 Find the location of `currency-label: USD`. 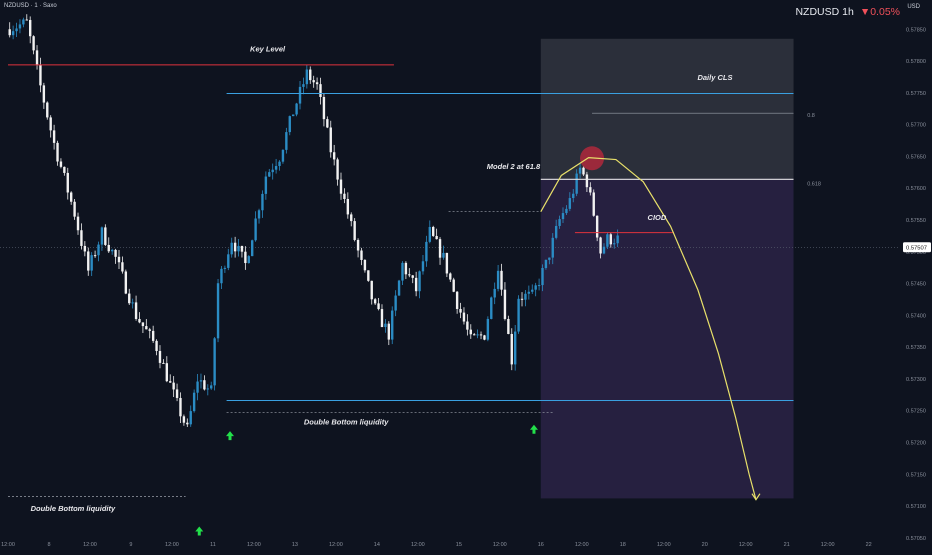

currency-label: USD is located at coordinates (913, 7).